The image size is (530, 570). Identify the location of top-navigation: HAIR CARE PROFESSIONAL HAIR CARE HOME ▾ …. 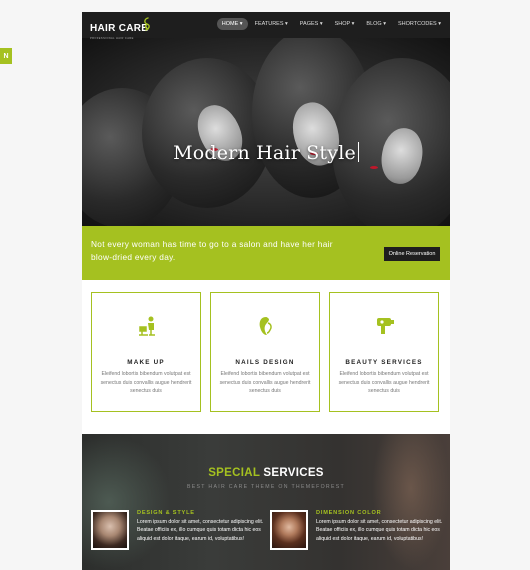
(266, 26).